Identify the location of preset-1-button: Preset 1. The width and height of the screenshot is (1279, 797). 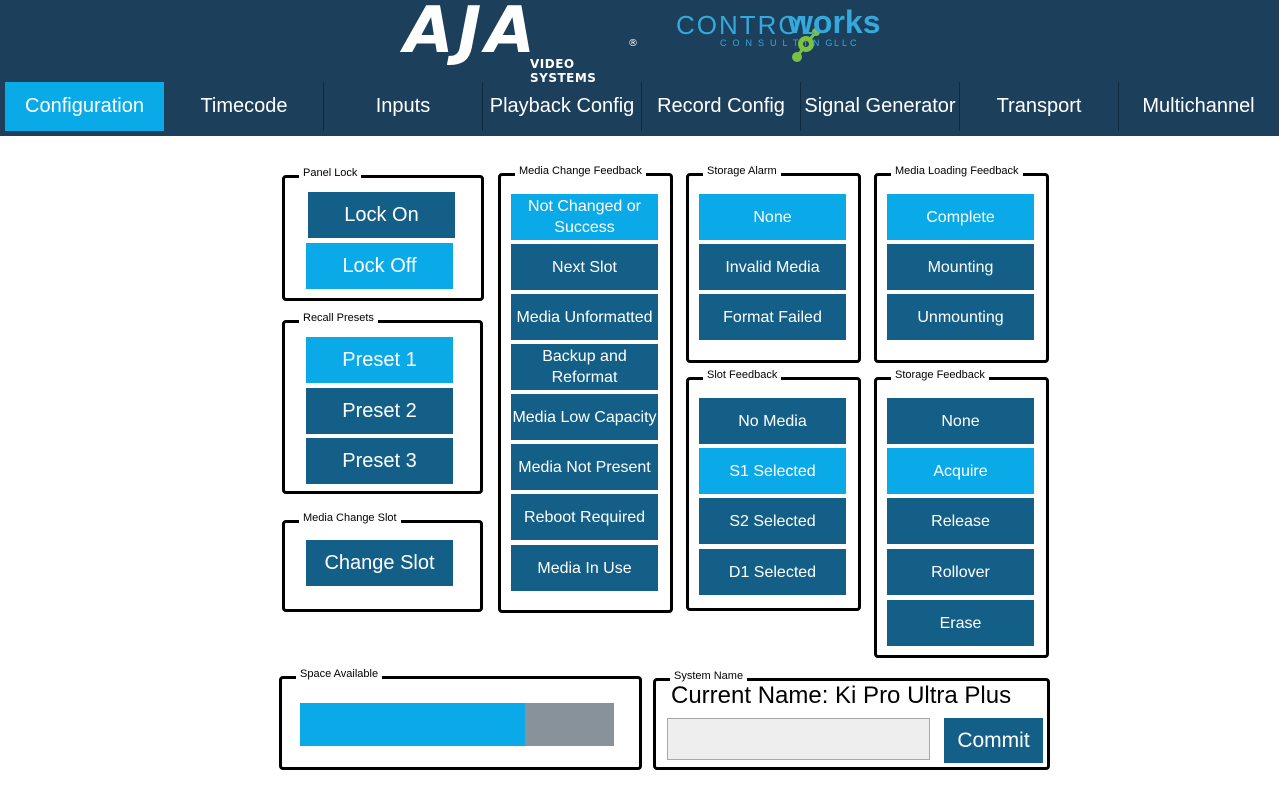
(379, 360).